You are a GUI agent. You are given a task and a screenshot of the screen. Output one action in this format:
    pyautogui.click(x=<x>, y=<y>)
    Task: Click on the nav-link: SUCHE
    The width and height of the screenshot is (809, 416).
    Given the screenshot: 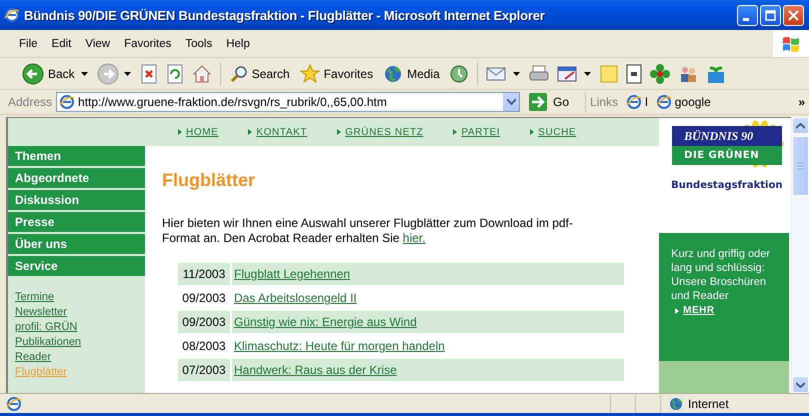 What is the action you would take?
    pyautogui.click(x=557, y=132)
    